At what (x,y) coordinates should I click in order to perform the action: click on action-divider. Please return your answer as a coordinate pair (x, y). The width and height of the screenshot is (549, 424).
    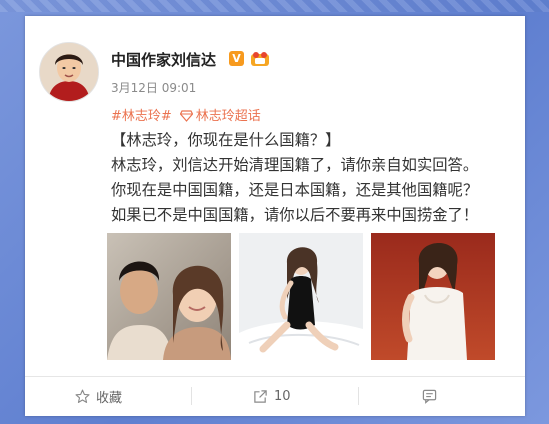
    Looking at the image, I should click on (275, 376).